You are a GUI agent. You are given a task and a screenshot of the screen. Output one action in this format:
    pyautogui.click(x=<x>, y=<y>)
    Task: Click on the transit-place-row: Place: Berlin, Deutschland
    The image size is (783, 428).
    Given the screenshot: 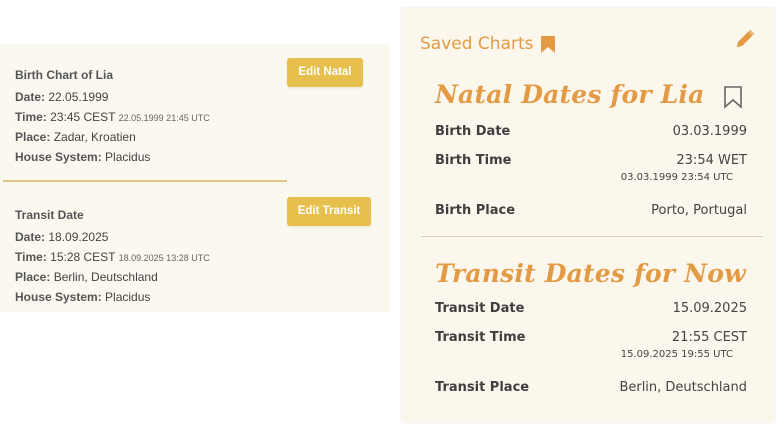 What is the action you would take?
    pyautogui.click(x=112, y=278)
    